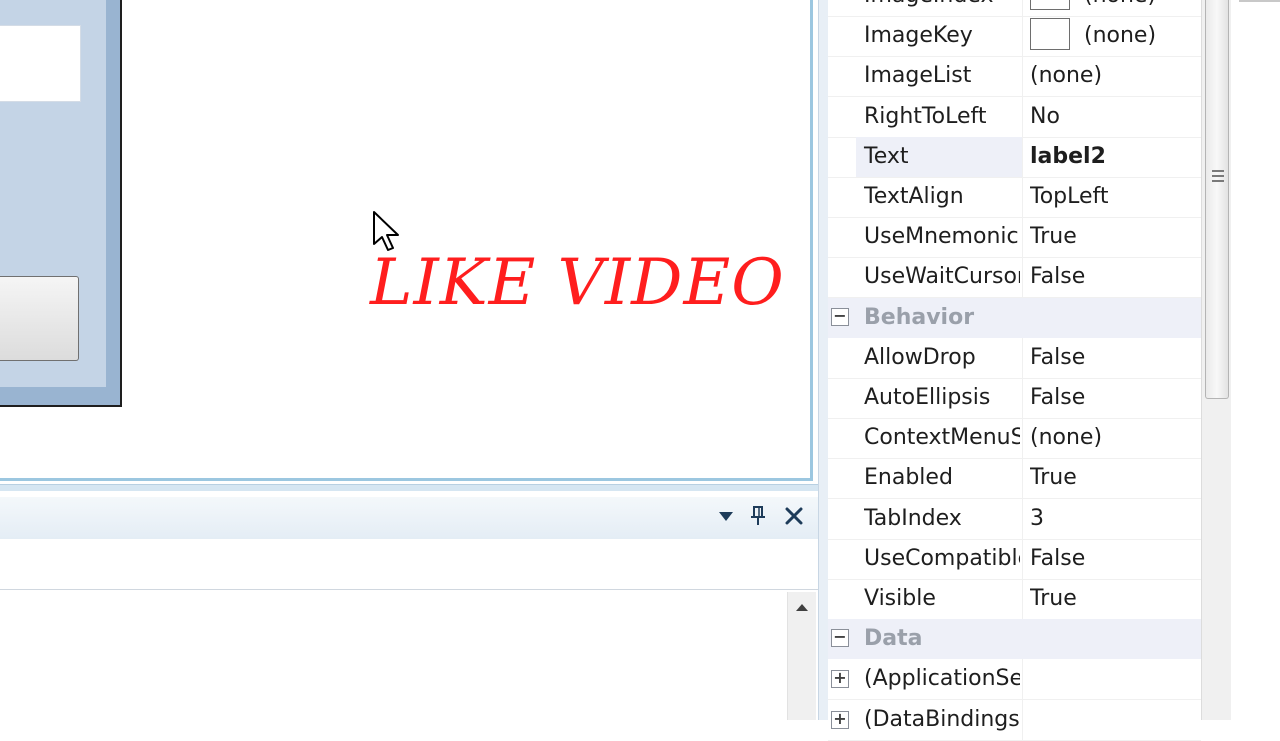 The image size is (1280, 741). I want to click on pin-icon, so click(758, 516).